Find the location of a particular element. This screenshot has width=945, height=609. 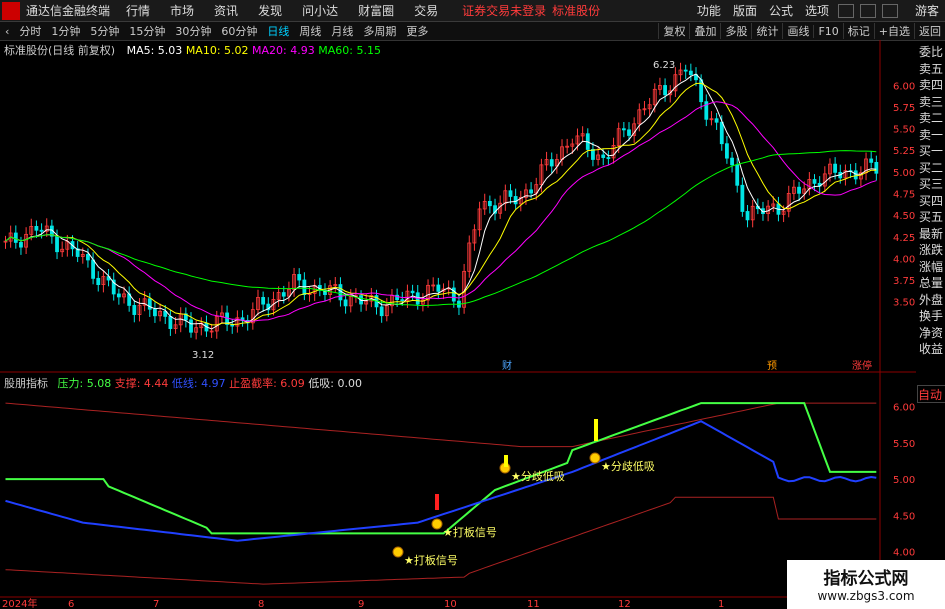

side-item: 涨跌 is located at coordinates (931, 250).